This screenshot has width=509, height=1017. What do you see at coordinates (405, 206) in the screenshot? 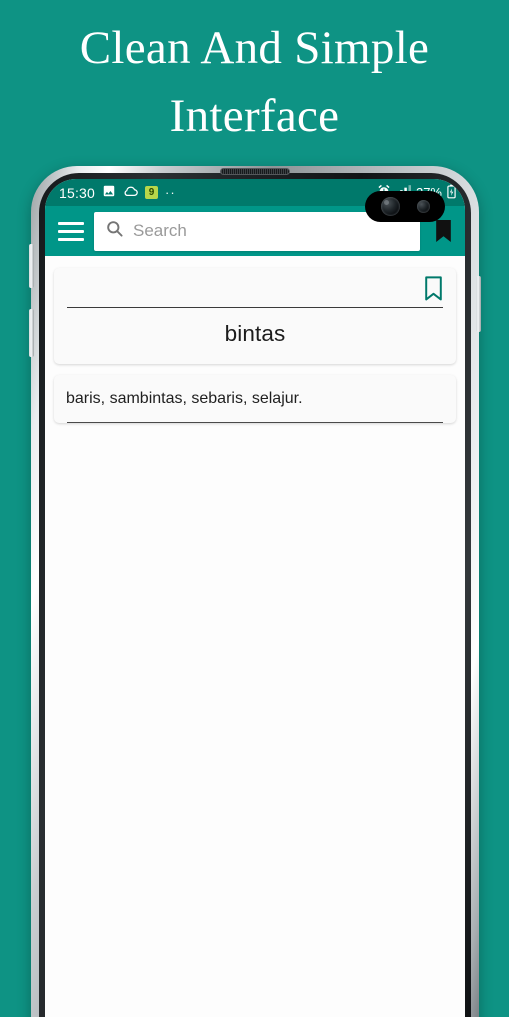
I see `camera-cutout` at bounding box center [405, 206].